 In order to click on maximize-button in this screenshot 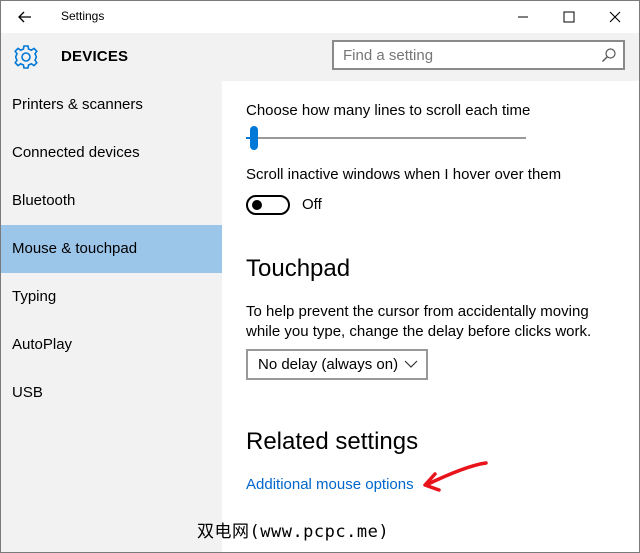, I will do `click(569, 17)`.